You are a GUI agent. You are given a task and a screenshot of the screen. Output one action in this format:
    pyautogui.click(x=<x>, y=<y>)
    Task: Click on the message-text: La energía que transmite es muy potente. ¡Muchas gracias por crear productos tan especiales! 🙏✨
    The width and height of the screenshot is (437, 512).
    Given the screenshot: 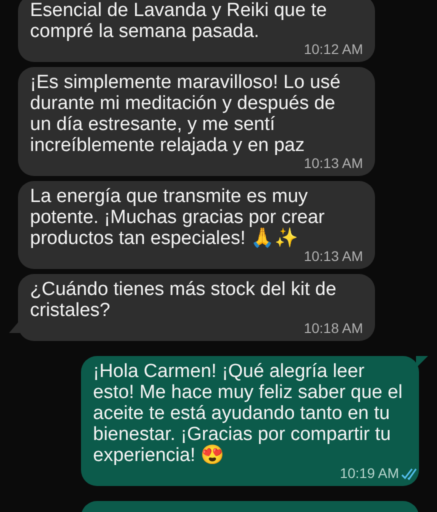 What is the action you would take?
    pyautogui.click(x=178, y=217)
    